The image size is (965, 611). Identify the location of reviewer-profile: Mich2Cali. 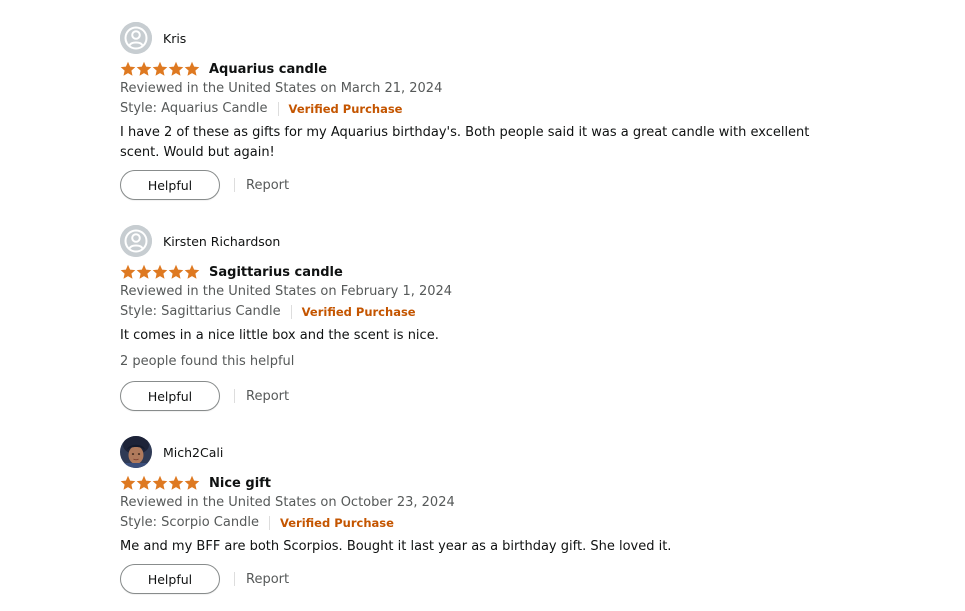
(171, 452).